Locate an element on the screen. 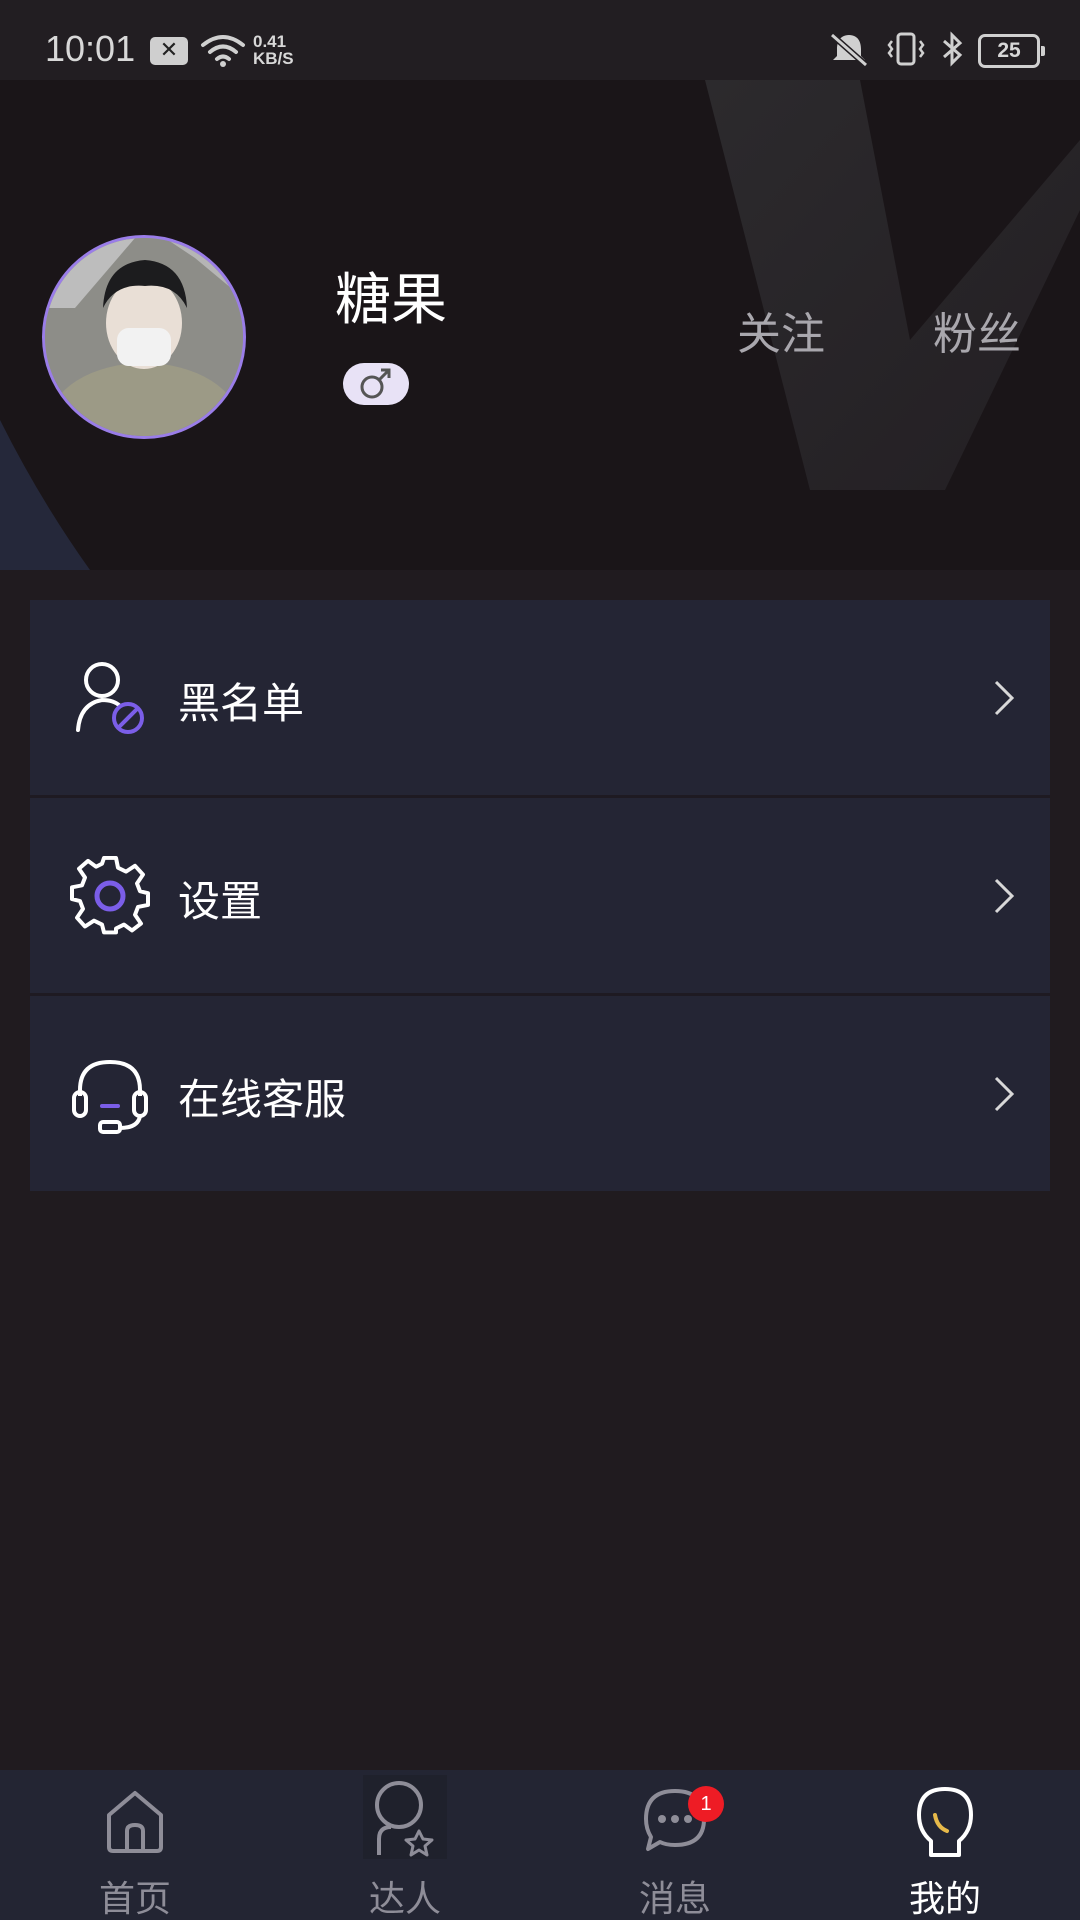 The width and height of the screenshot is (1080, 1920). nav-item-home: 首页 is located at coordinates (135, 1845).